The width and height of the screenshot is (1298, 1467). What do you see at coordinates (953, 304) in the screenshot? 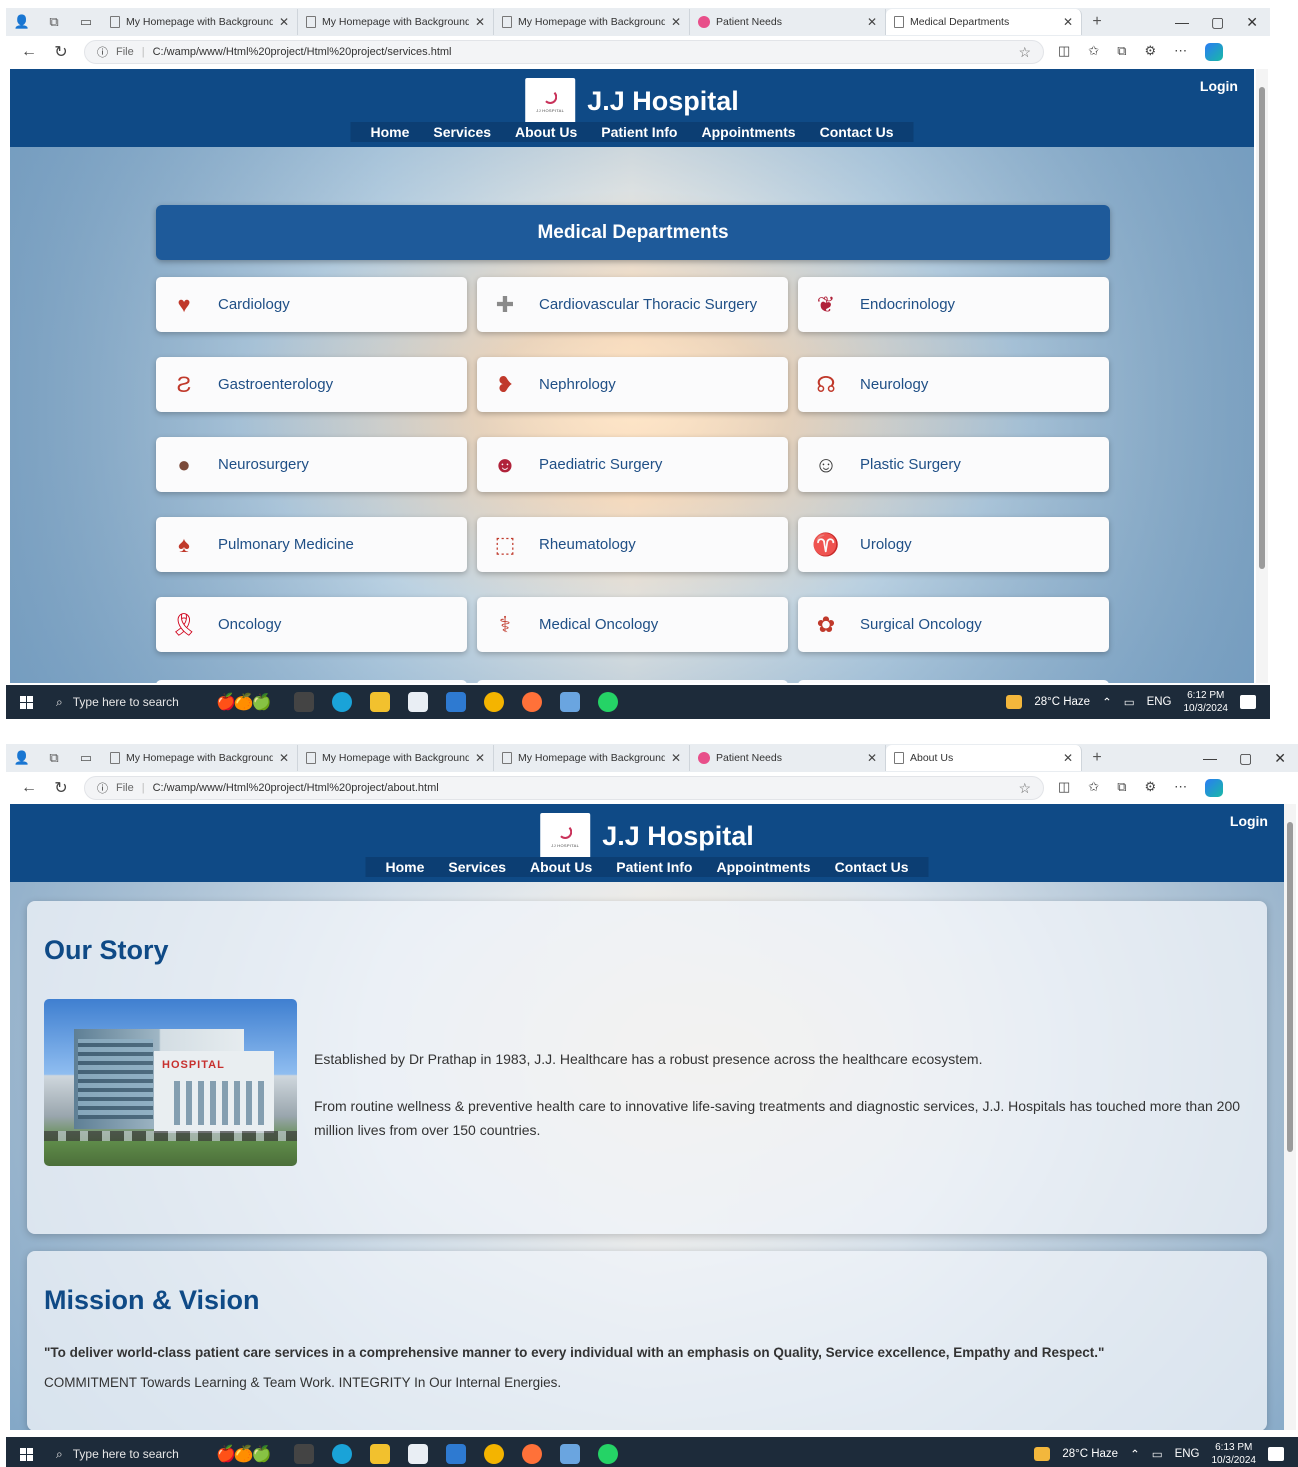
I see `department-card: ❦ Endocrinology` at bounding box center [953, 304].